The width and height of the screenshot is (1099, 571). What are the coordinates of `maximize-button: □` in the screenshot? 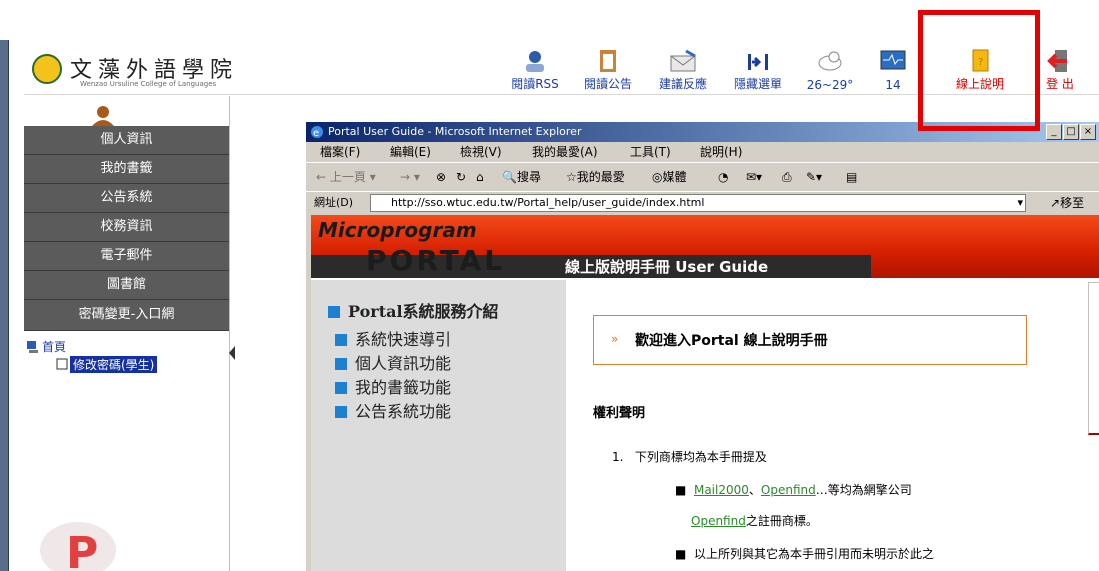 It's located at (1071, 132).